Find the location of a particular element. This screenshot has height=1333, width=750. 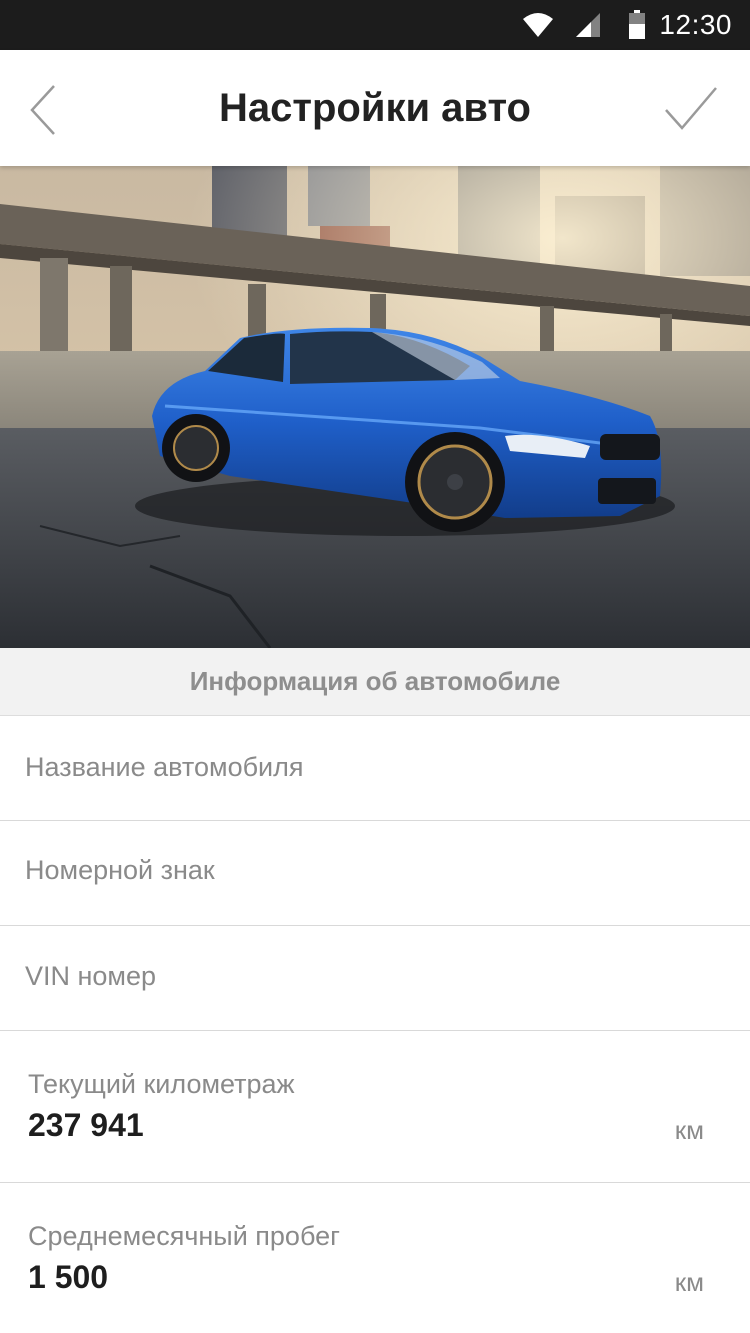

status-time: 12:30 is located at coordinates (695, 24).